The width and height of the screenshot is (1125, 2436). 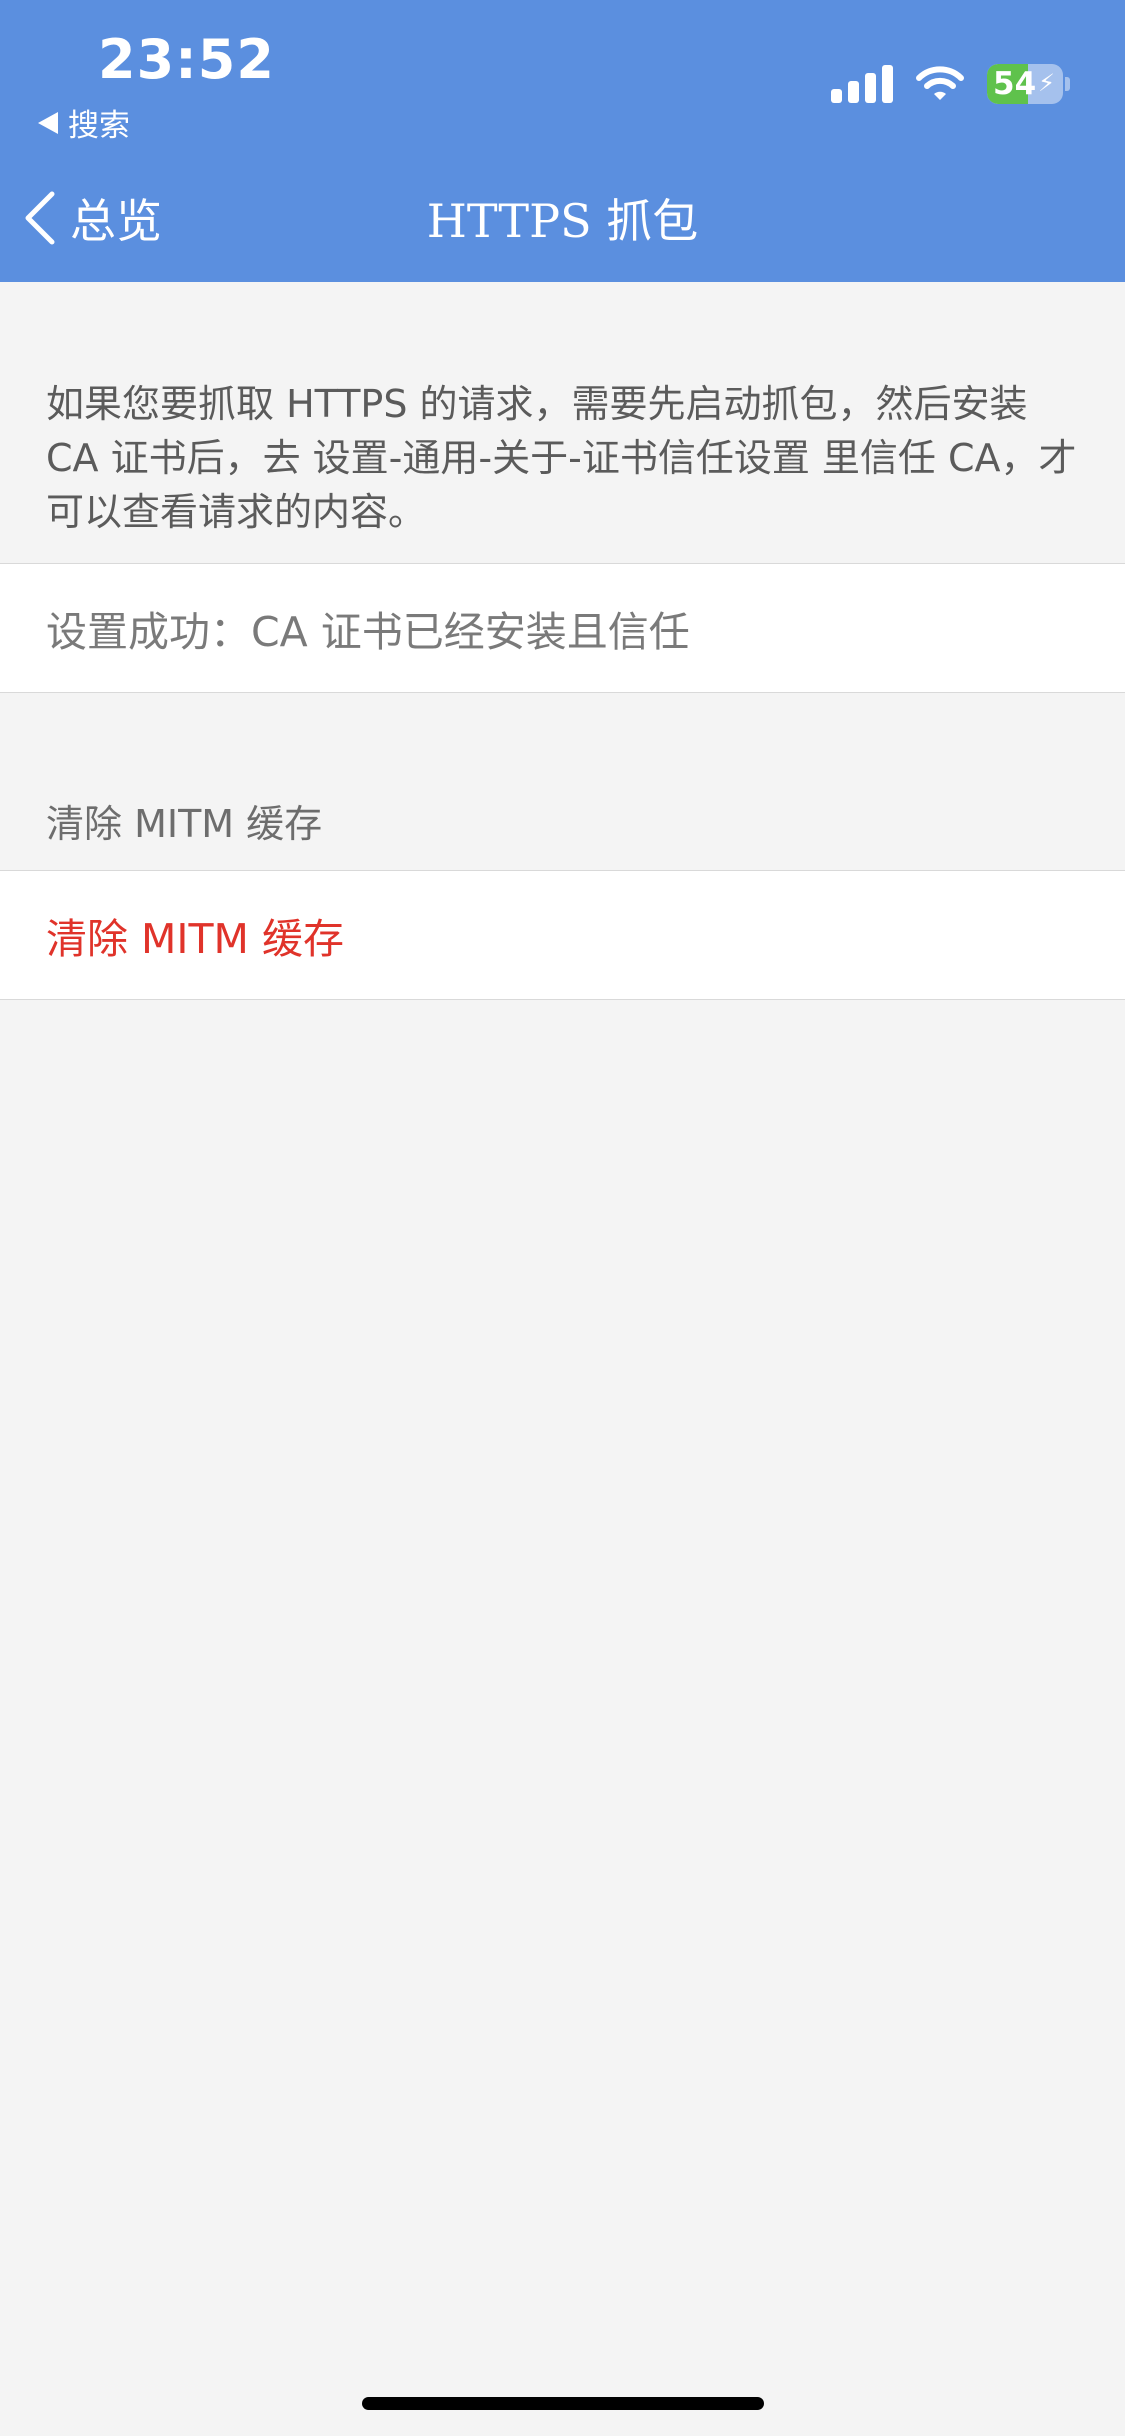 I want to click on status-indicators: 54 ⚡, so click(x=950, y=84).